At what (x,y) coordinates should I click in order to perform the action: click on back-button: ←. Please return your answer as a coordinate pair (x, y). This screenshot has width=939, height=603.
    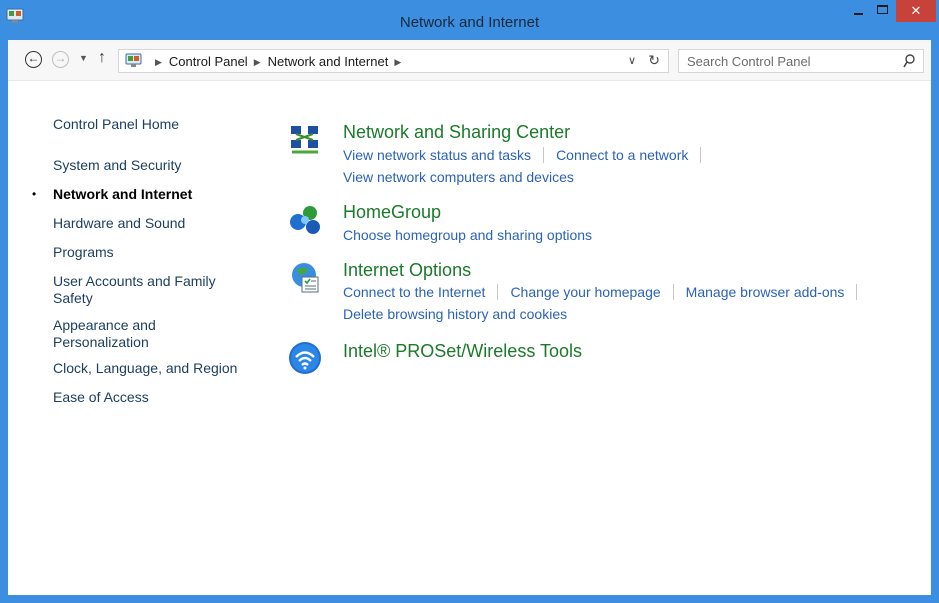
    Looking at the image, I should click on (33, 59).